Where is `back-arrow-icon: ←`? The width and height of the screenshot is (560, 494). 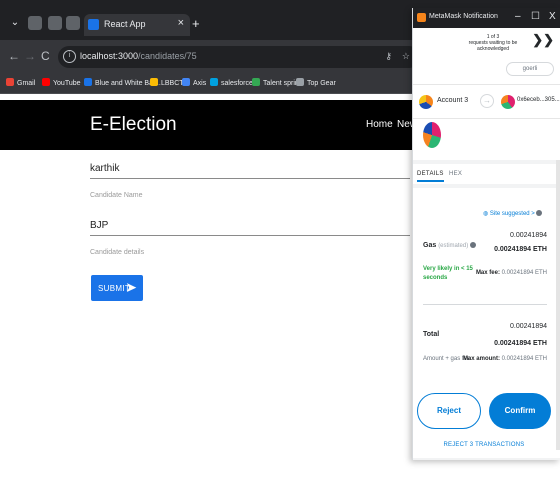
back-arrow-icon: ← is located at coordinates (14, 56).